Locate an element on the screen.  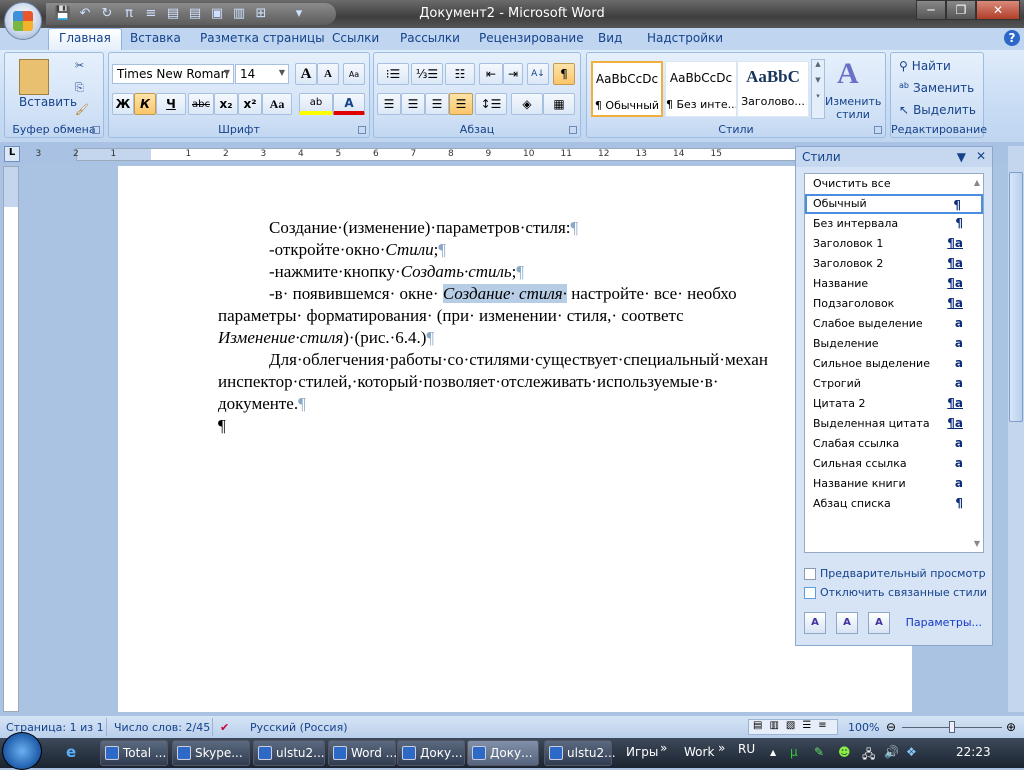
replace-button: ab Заменить is located at coordinates (936, 88).